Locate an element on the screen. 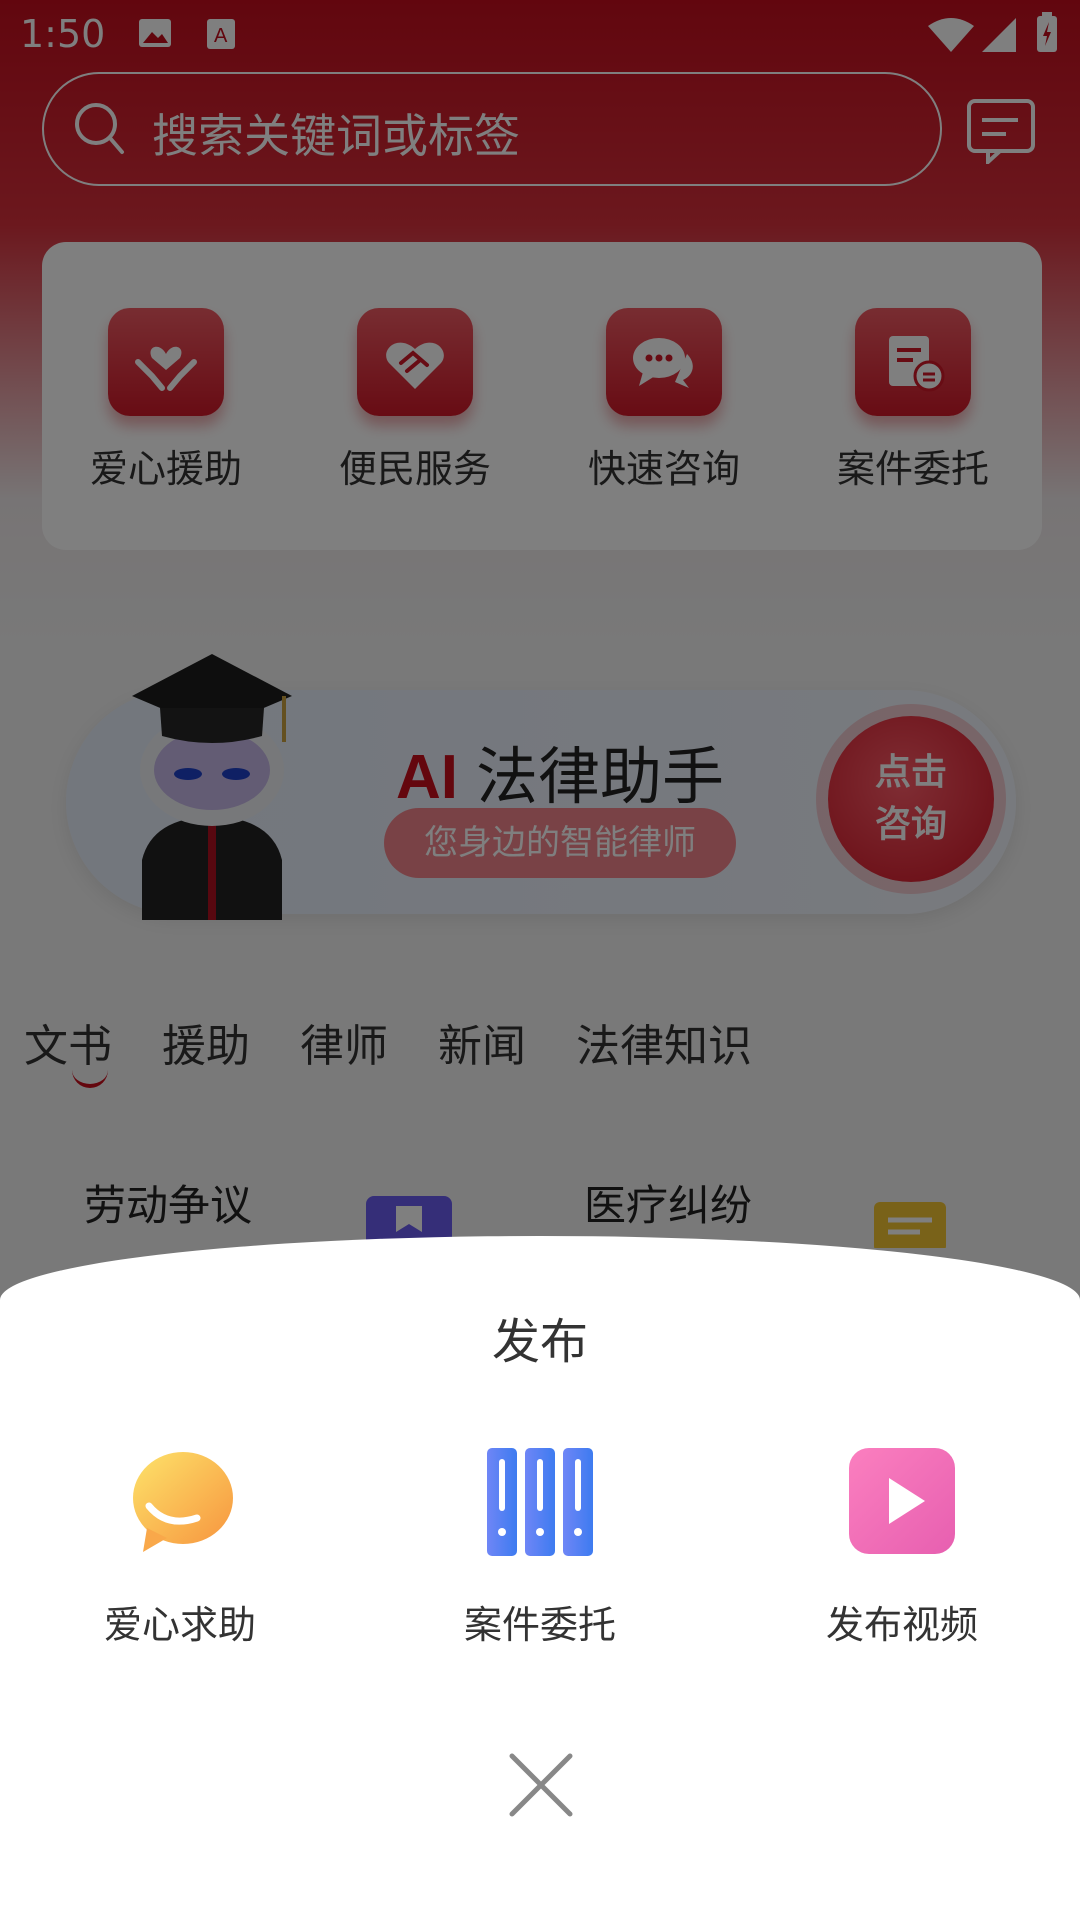  chat-bubble-icon is located at coordinates (180, 1501).